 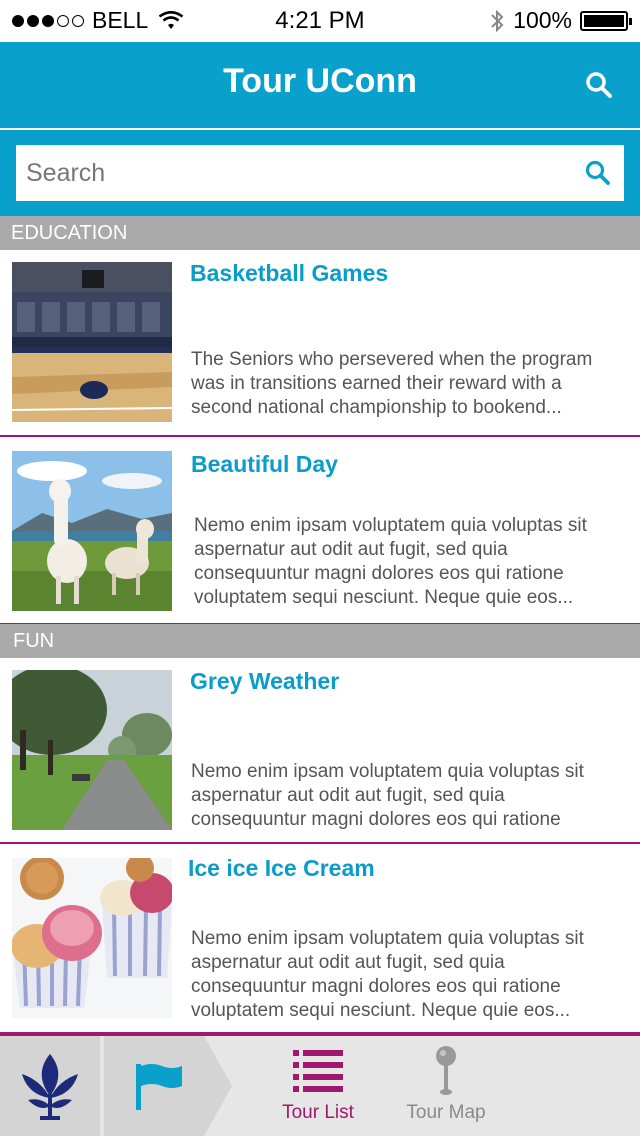 What do you see at coordinates (446, 1070) in the screenshot?
I see `map-pin-icon` at bounding box center [446, 1070].